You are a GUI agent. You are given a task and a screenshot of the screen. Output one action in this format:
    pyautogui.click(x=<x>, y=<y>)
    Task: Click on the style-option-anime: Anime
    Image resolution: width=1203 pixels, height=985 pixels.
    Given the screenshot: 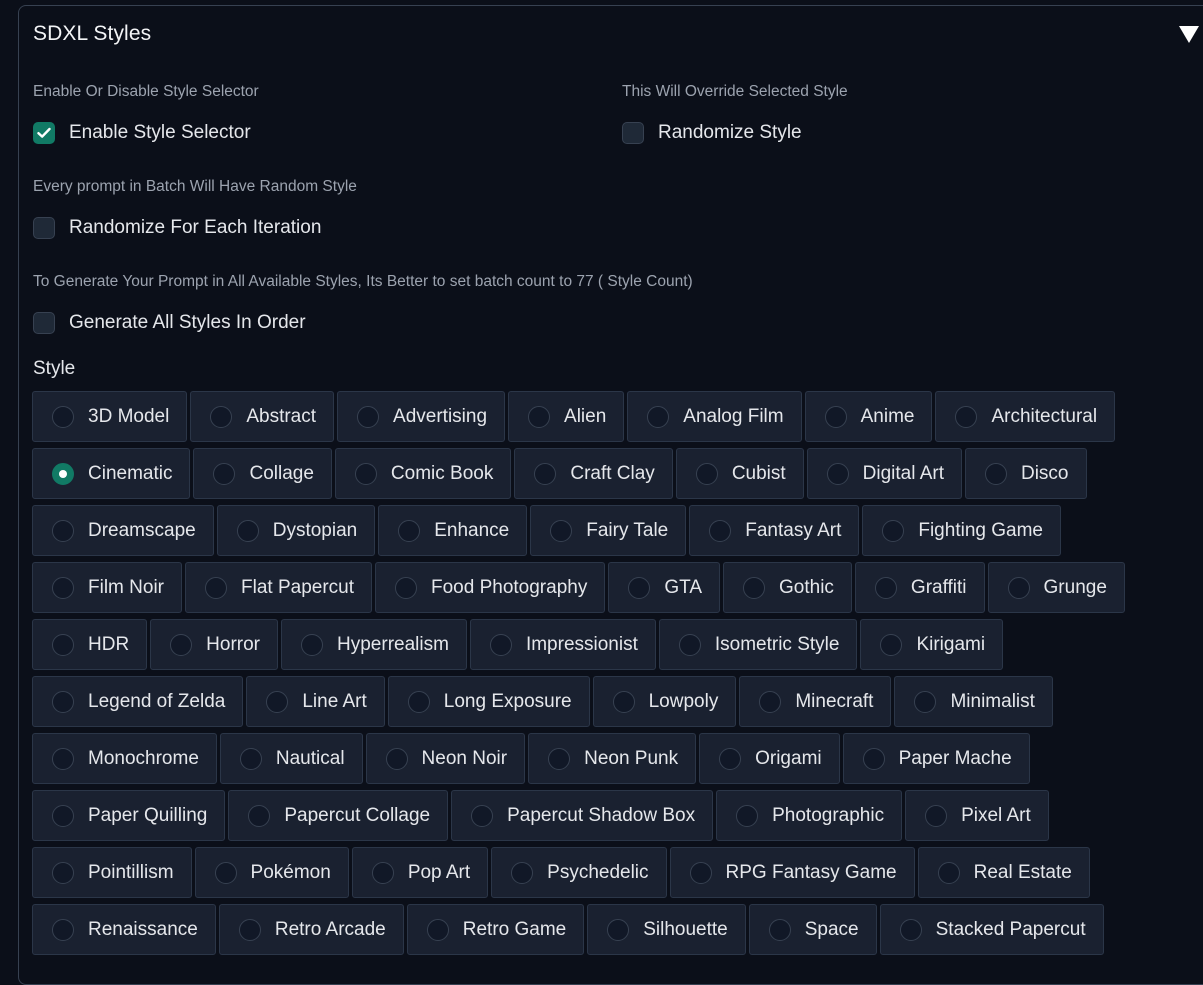 What is the action you would take?
    pyautogui.click(x=868, y=416)
    